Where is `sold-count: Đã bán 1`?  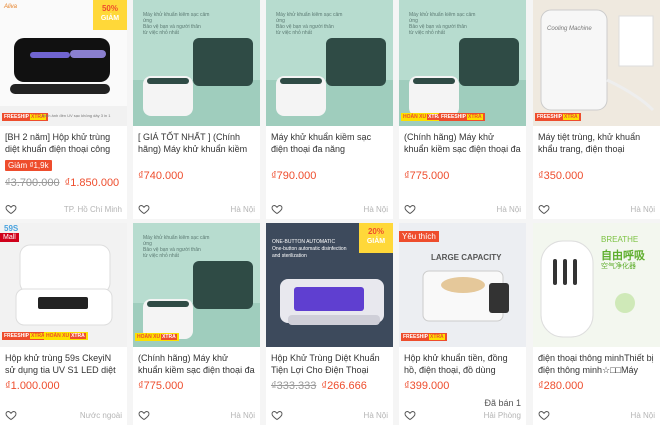
sold-count: Đã bán 1 is located at coordinates (502, 403).